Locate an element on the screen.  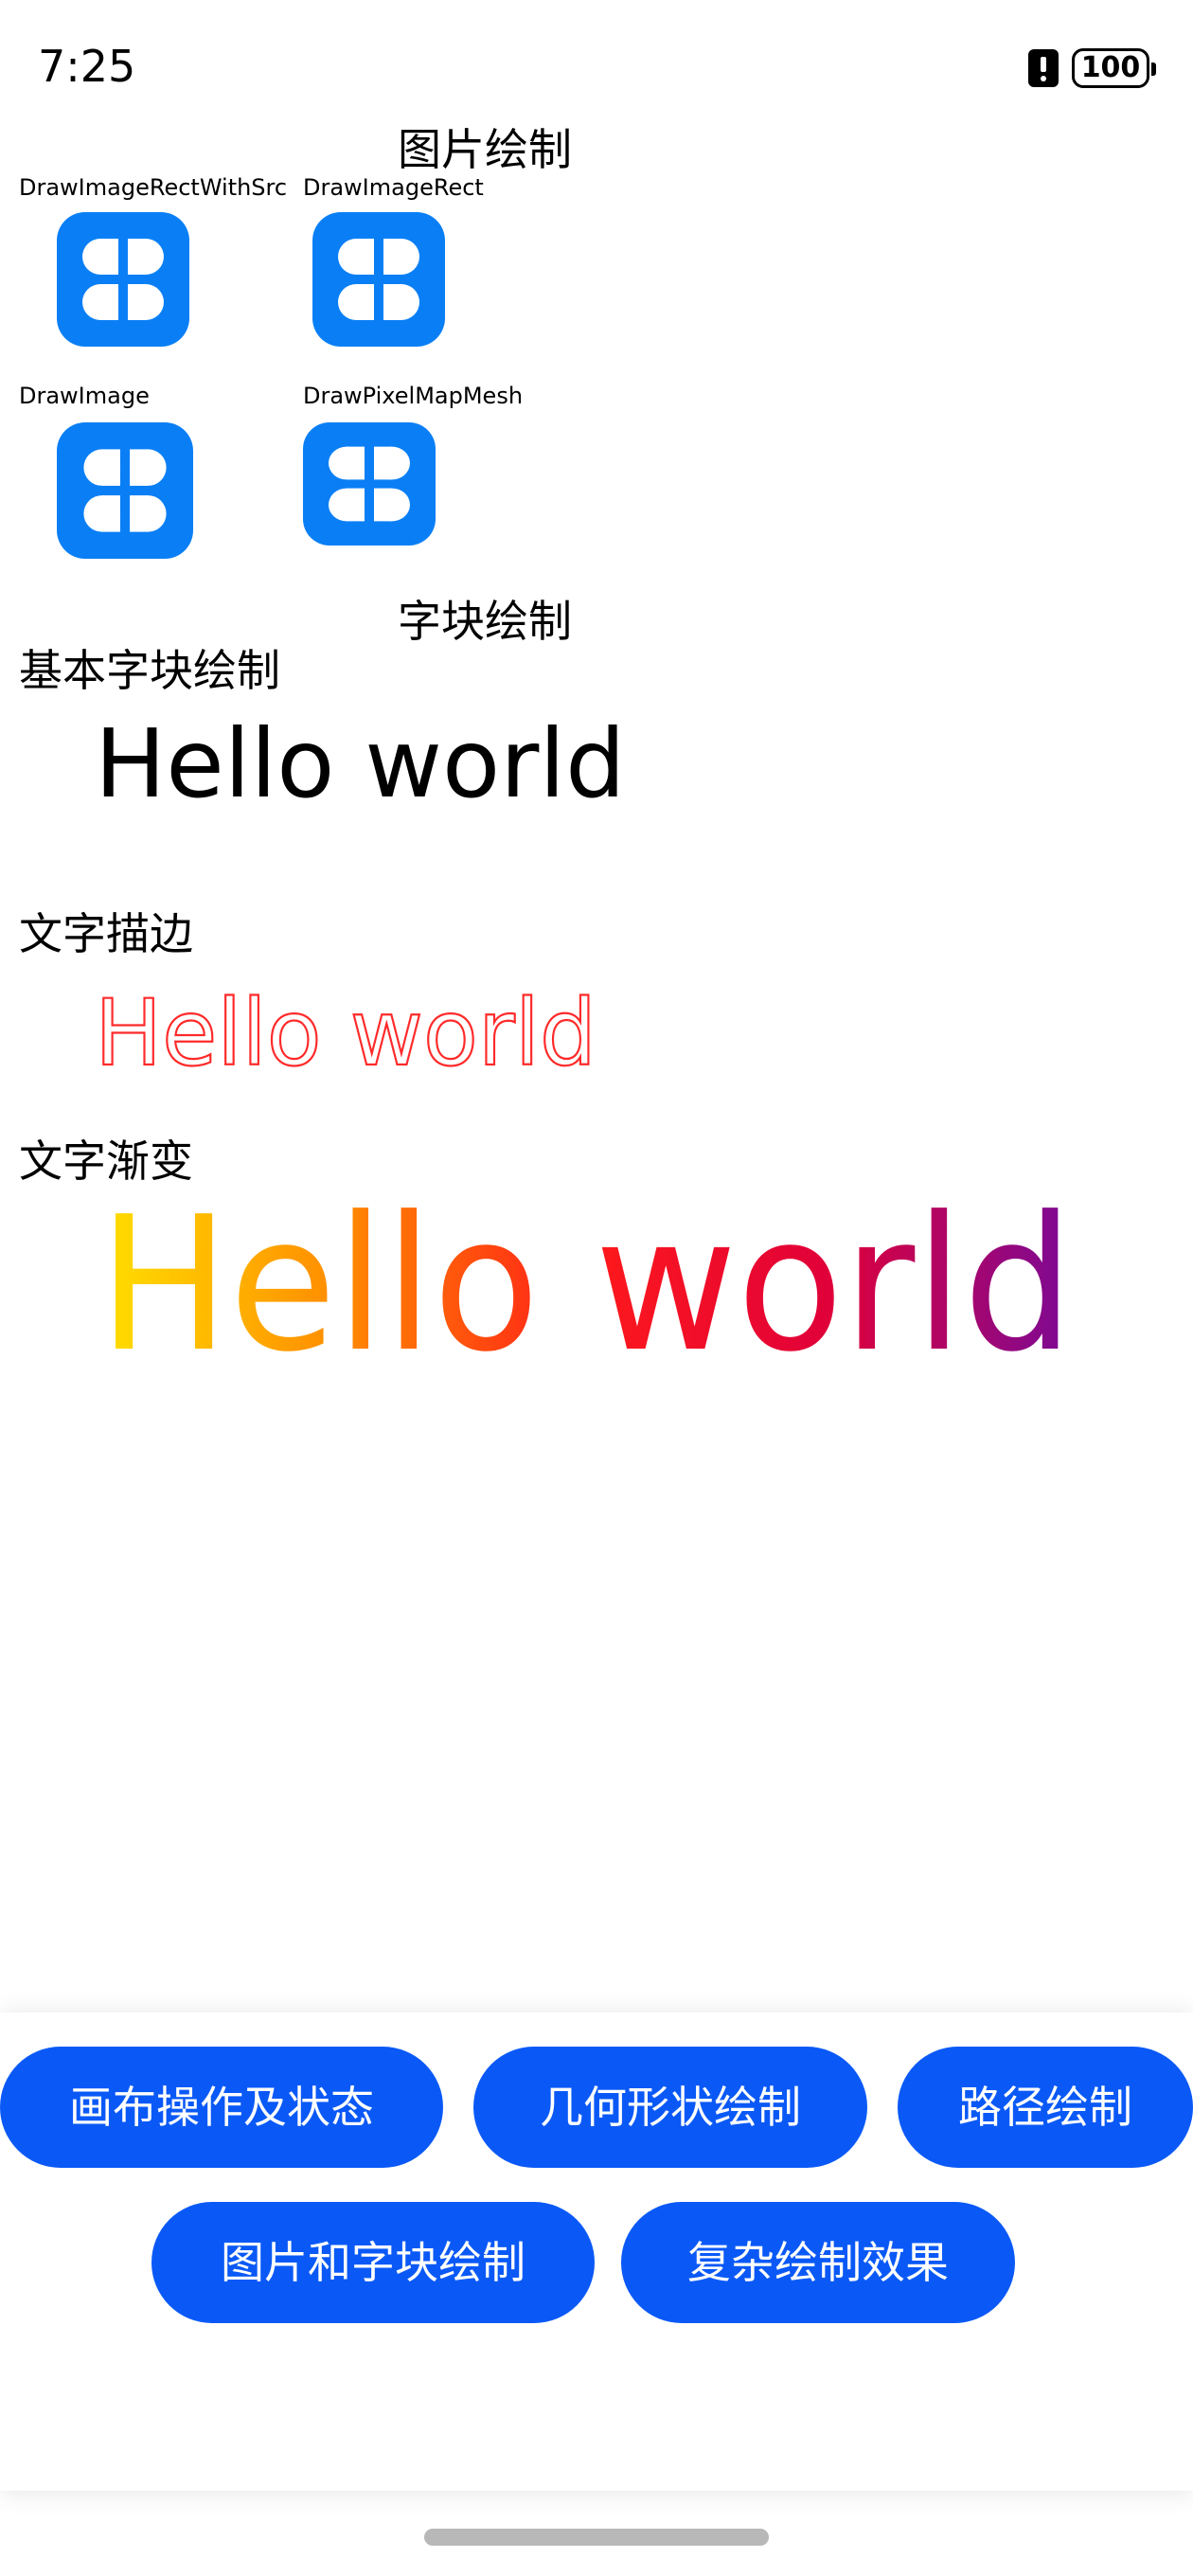
stroke-hello-svg-text: Hello world is located at coordinates (345, 1031).